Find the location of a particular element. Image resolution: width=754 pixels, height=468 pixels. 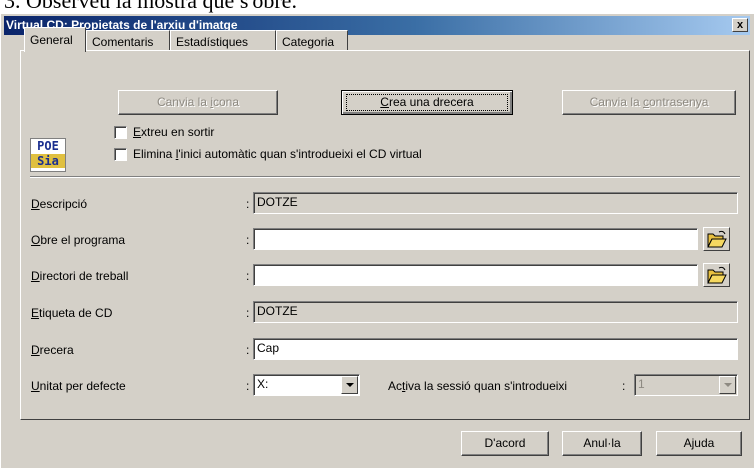

change-icon-button: Canvia la icona is located at coordinates (198, 102).